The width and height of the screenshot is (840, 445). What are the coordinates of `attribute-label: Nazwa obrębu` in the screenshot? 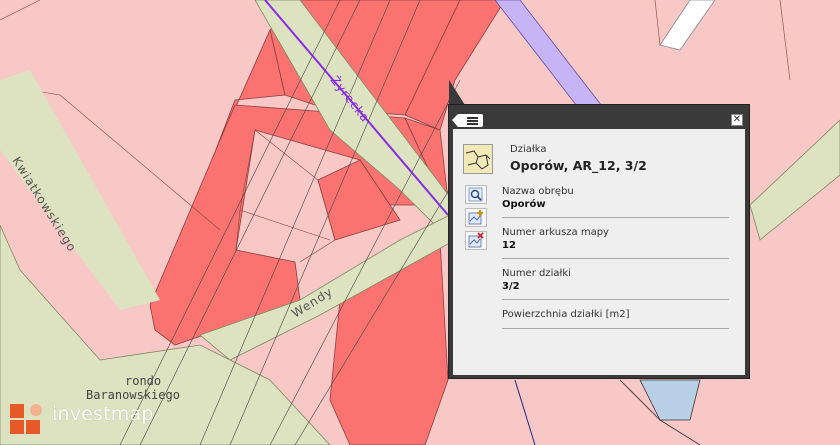 It's located at (538, 191).